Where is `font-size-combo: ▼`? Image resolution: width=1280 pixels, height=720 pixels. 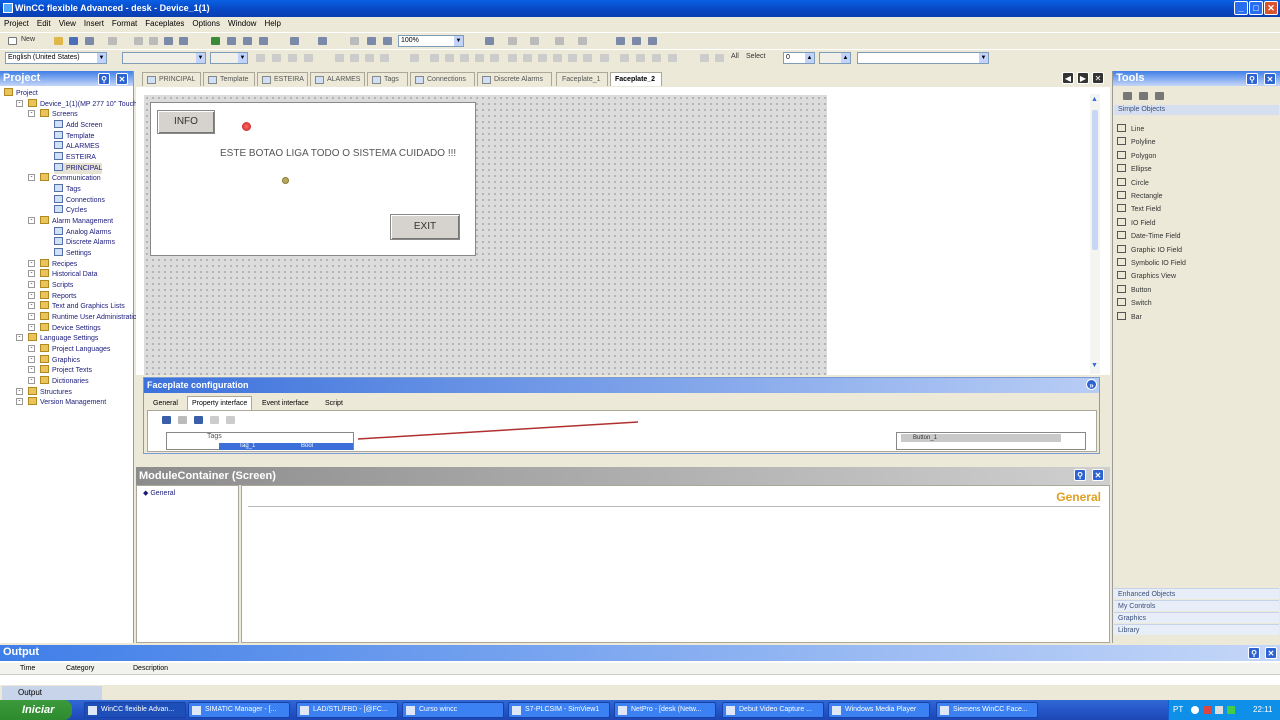 font-size-combo: ▼ is located at coordinates (229, 58).